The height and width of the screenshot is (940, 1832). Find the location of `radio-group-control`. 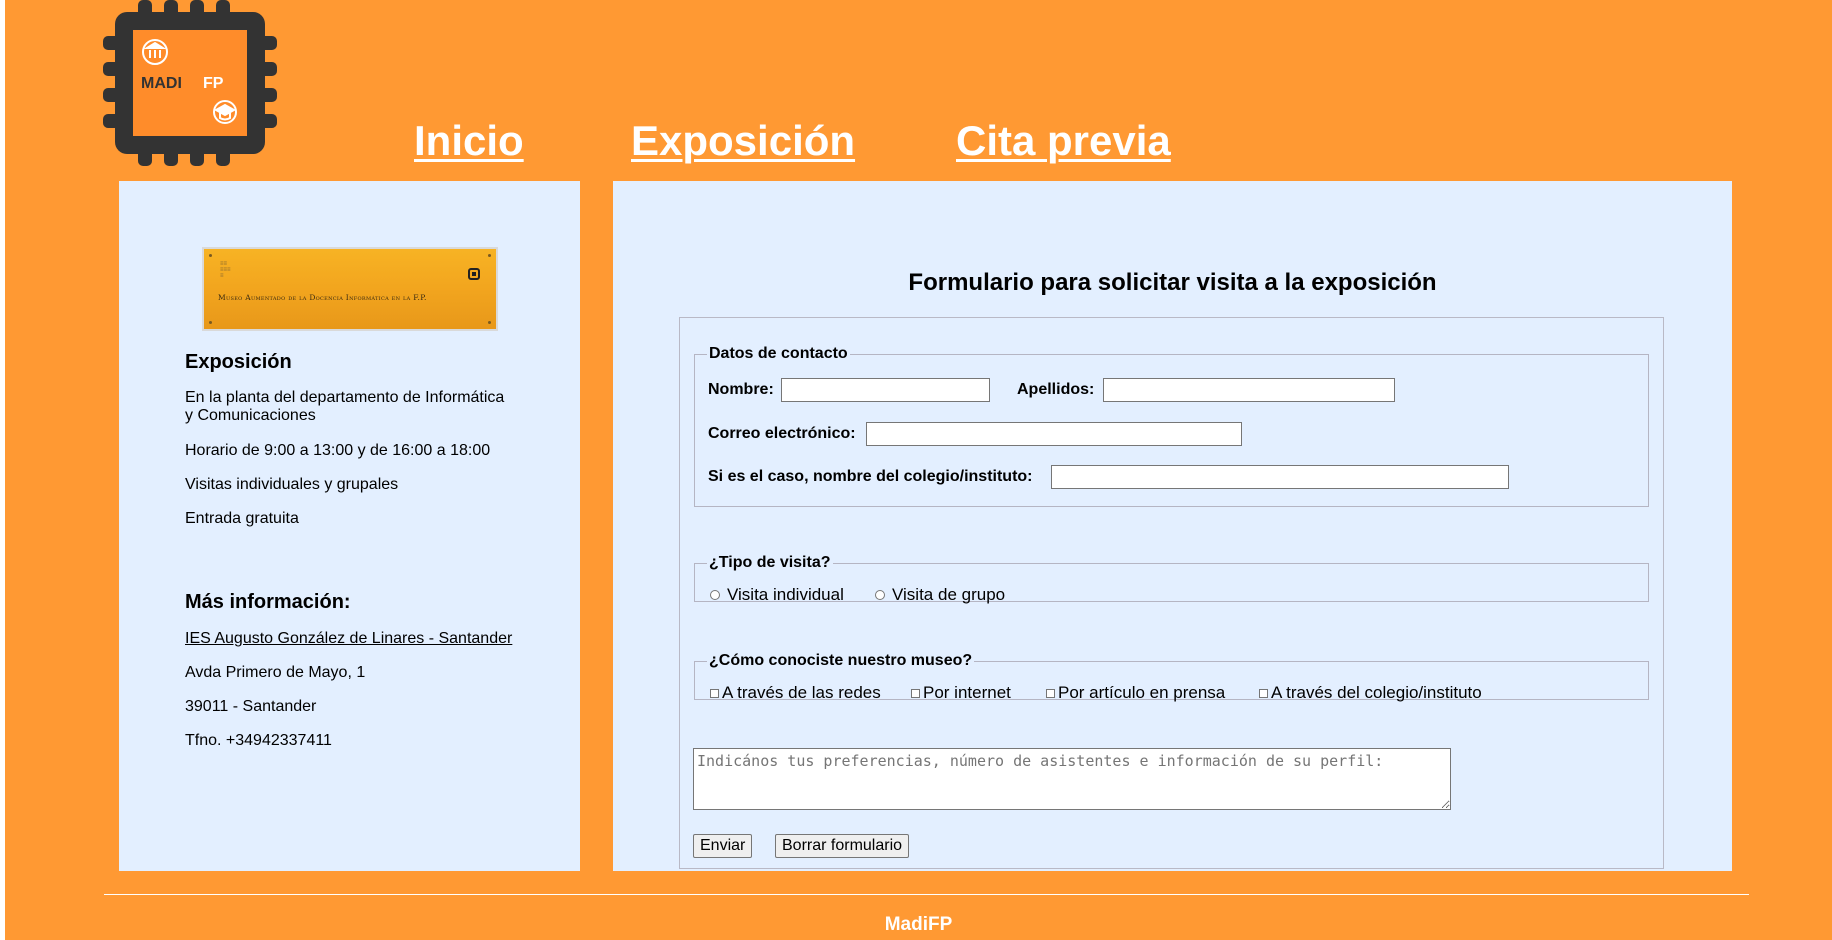

radio-group-control is located at coordinates (880, 595).